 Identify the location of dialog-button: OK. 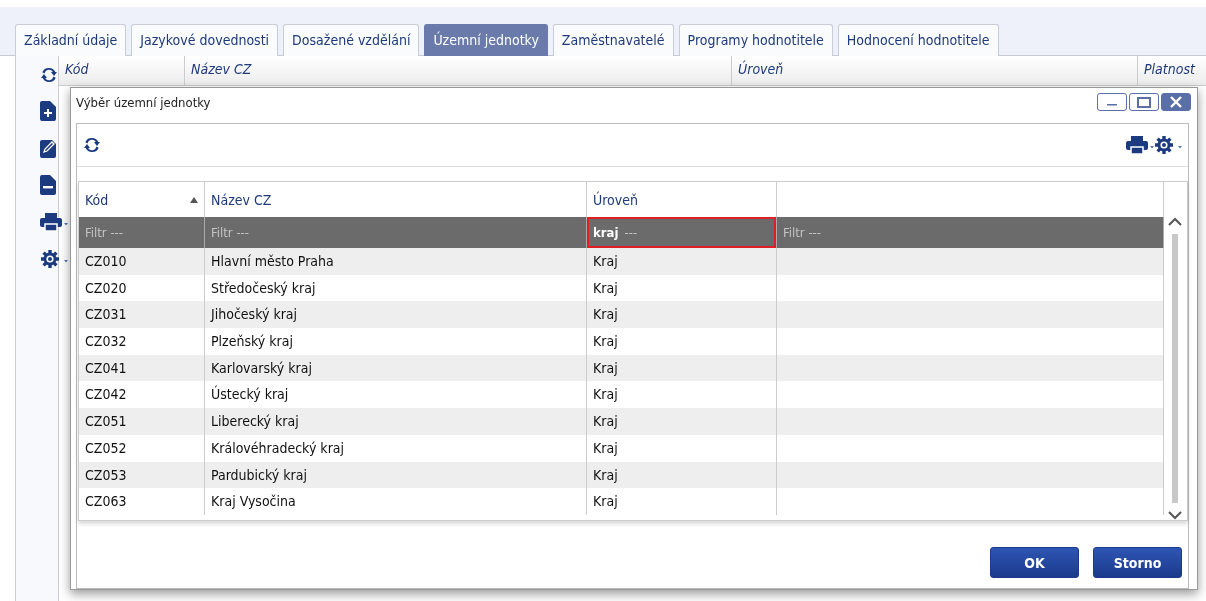
(1034, 562).